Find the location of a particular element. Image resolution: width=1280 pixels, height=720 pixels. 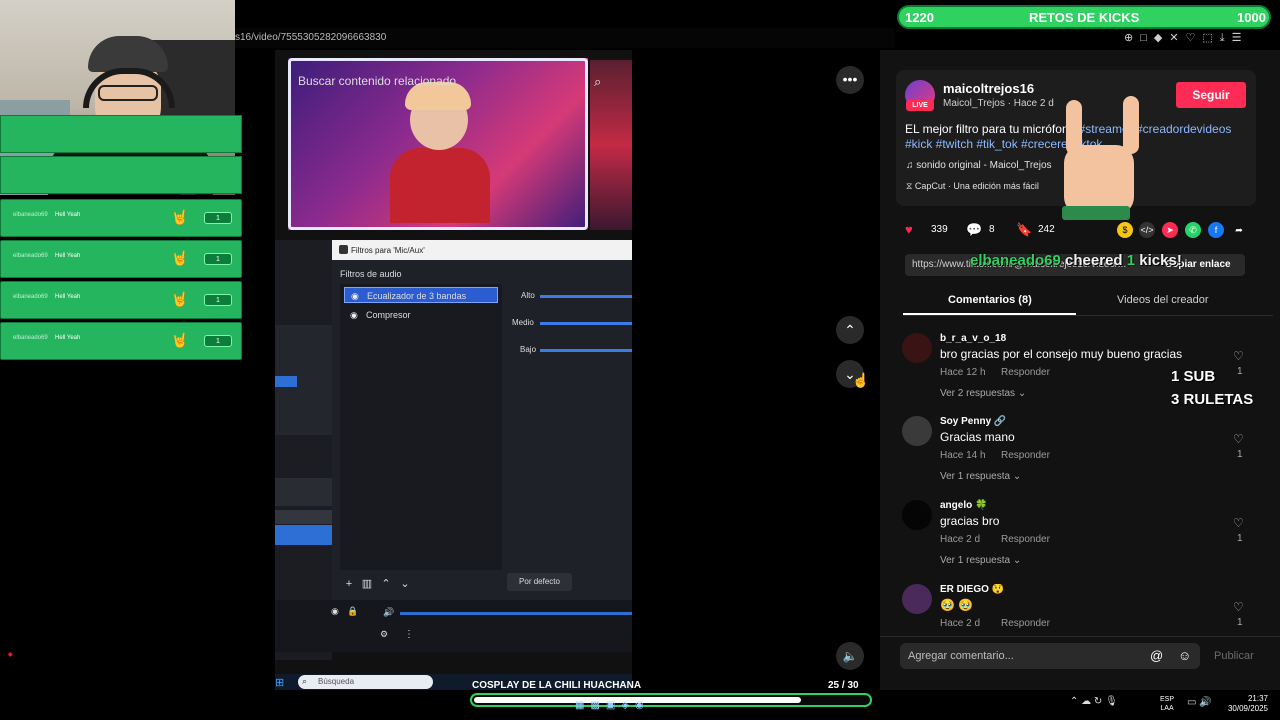

chevron-up-icon: ⌃ is located at coordinates (386, 584).